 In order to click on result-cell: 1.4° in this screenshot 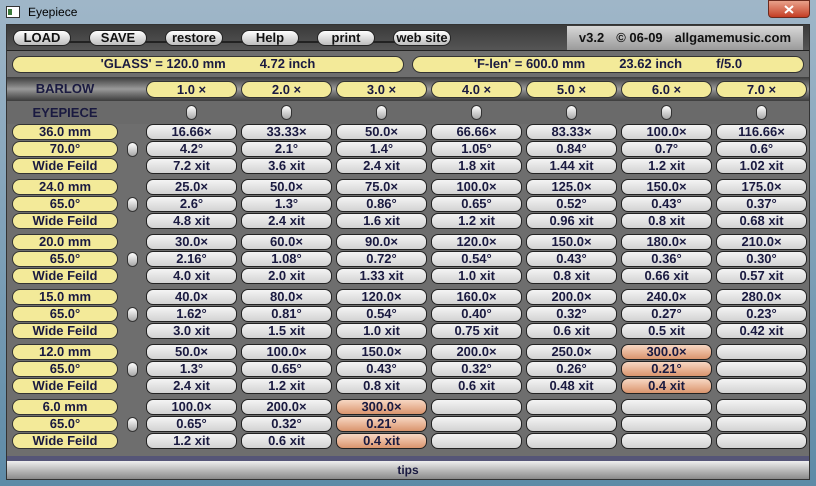, I will do `click(381, 149)`.